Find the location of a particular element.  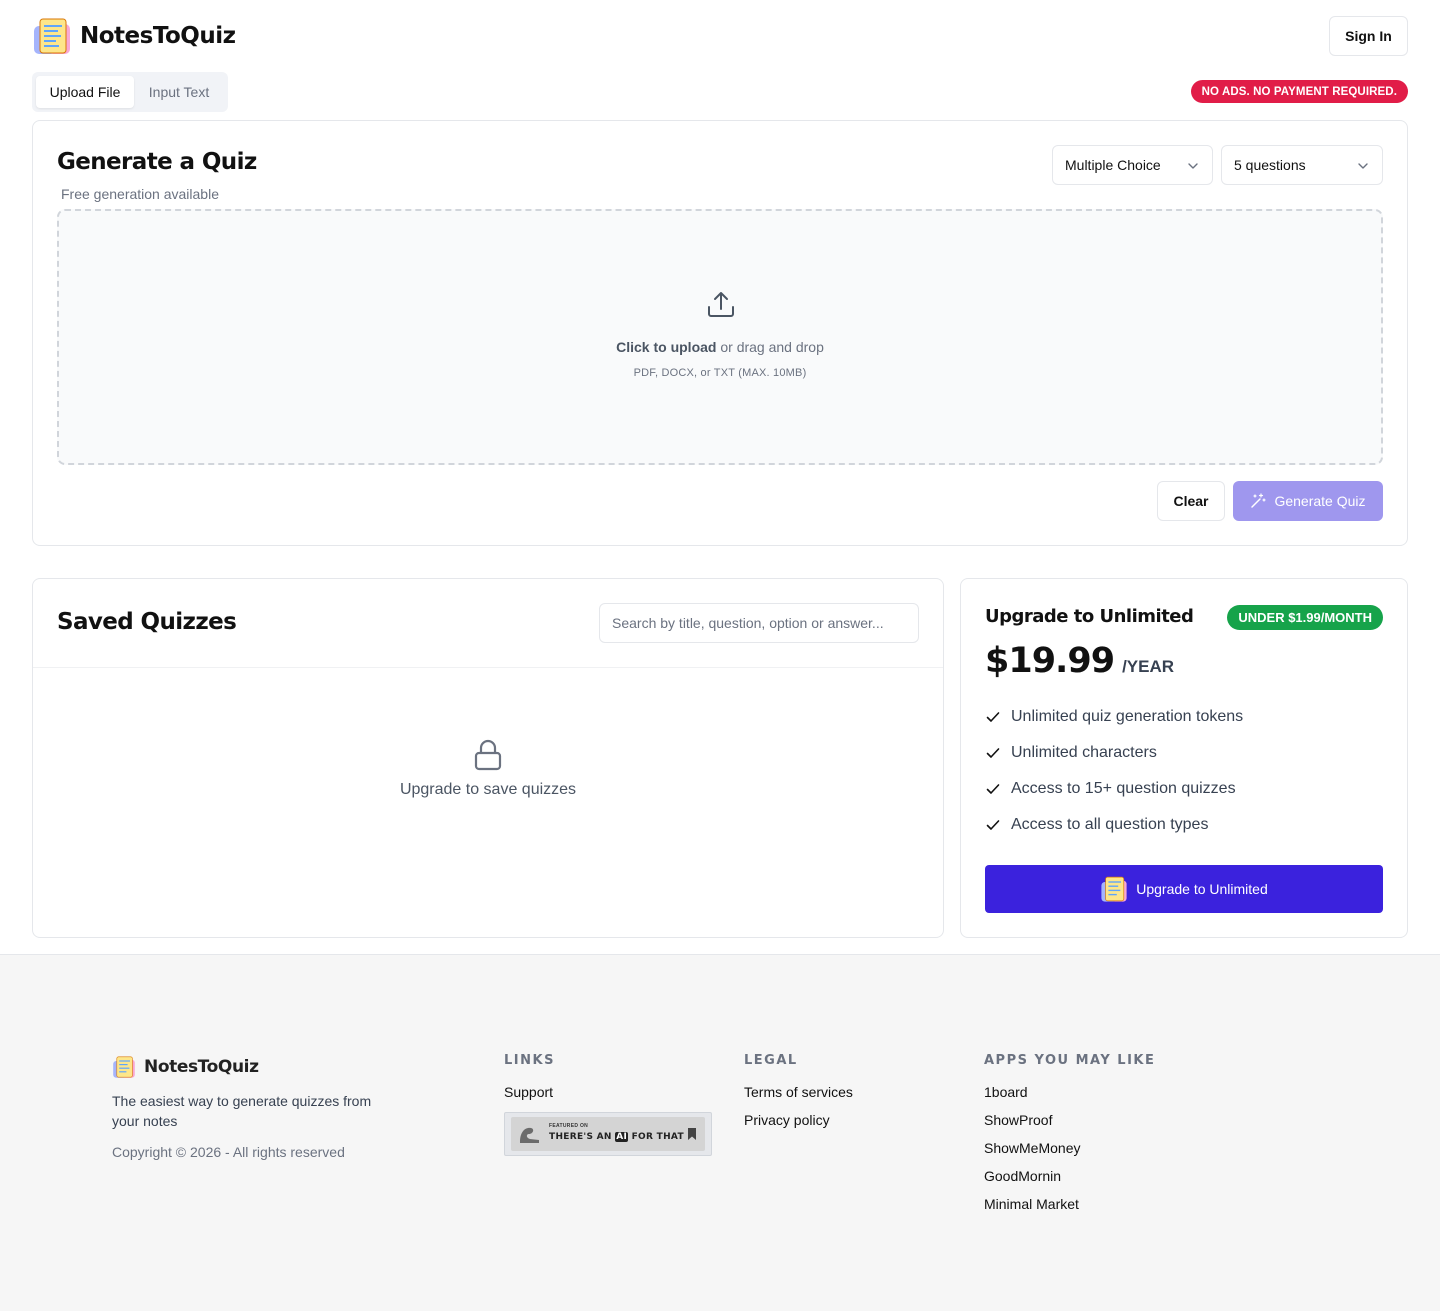

footer-links-heading: LINKS is located at coordinates (529, 1060).